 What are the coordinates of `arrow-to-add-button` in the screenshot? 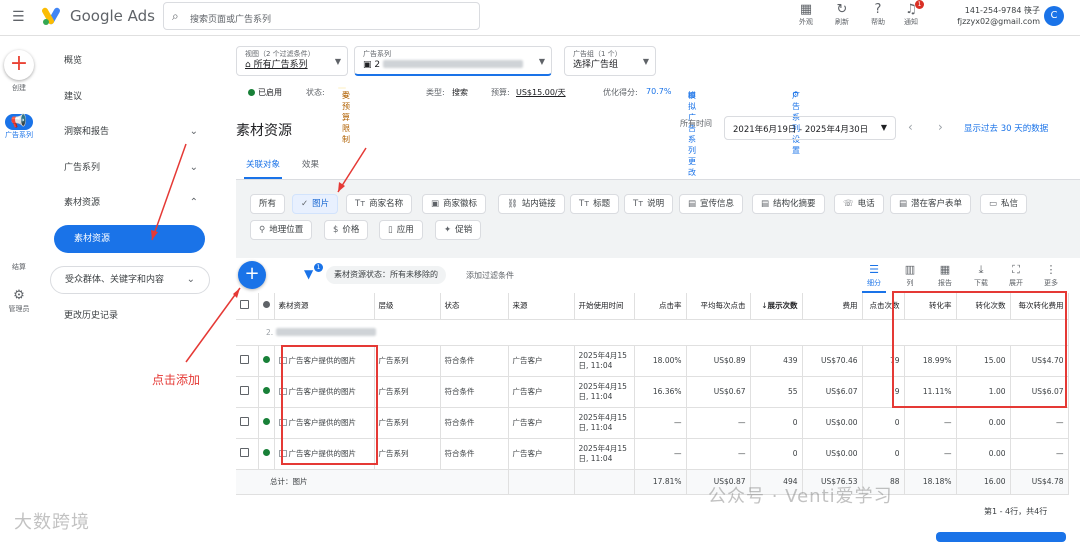 It's located at (213, 325).